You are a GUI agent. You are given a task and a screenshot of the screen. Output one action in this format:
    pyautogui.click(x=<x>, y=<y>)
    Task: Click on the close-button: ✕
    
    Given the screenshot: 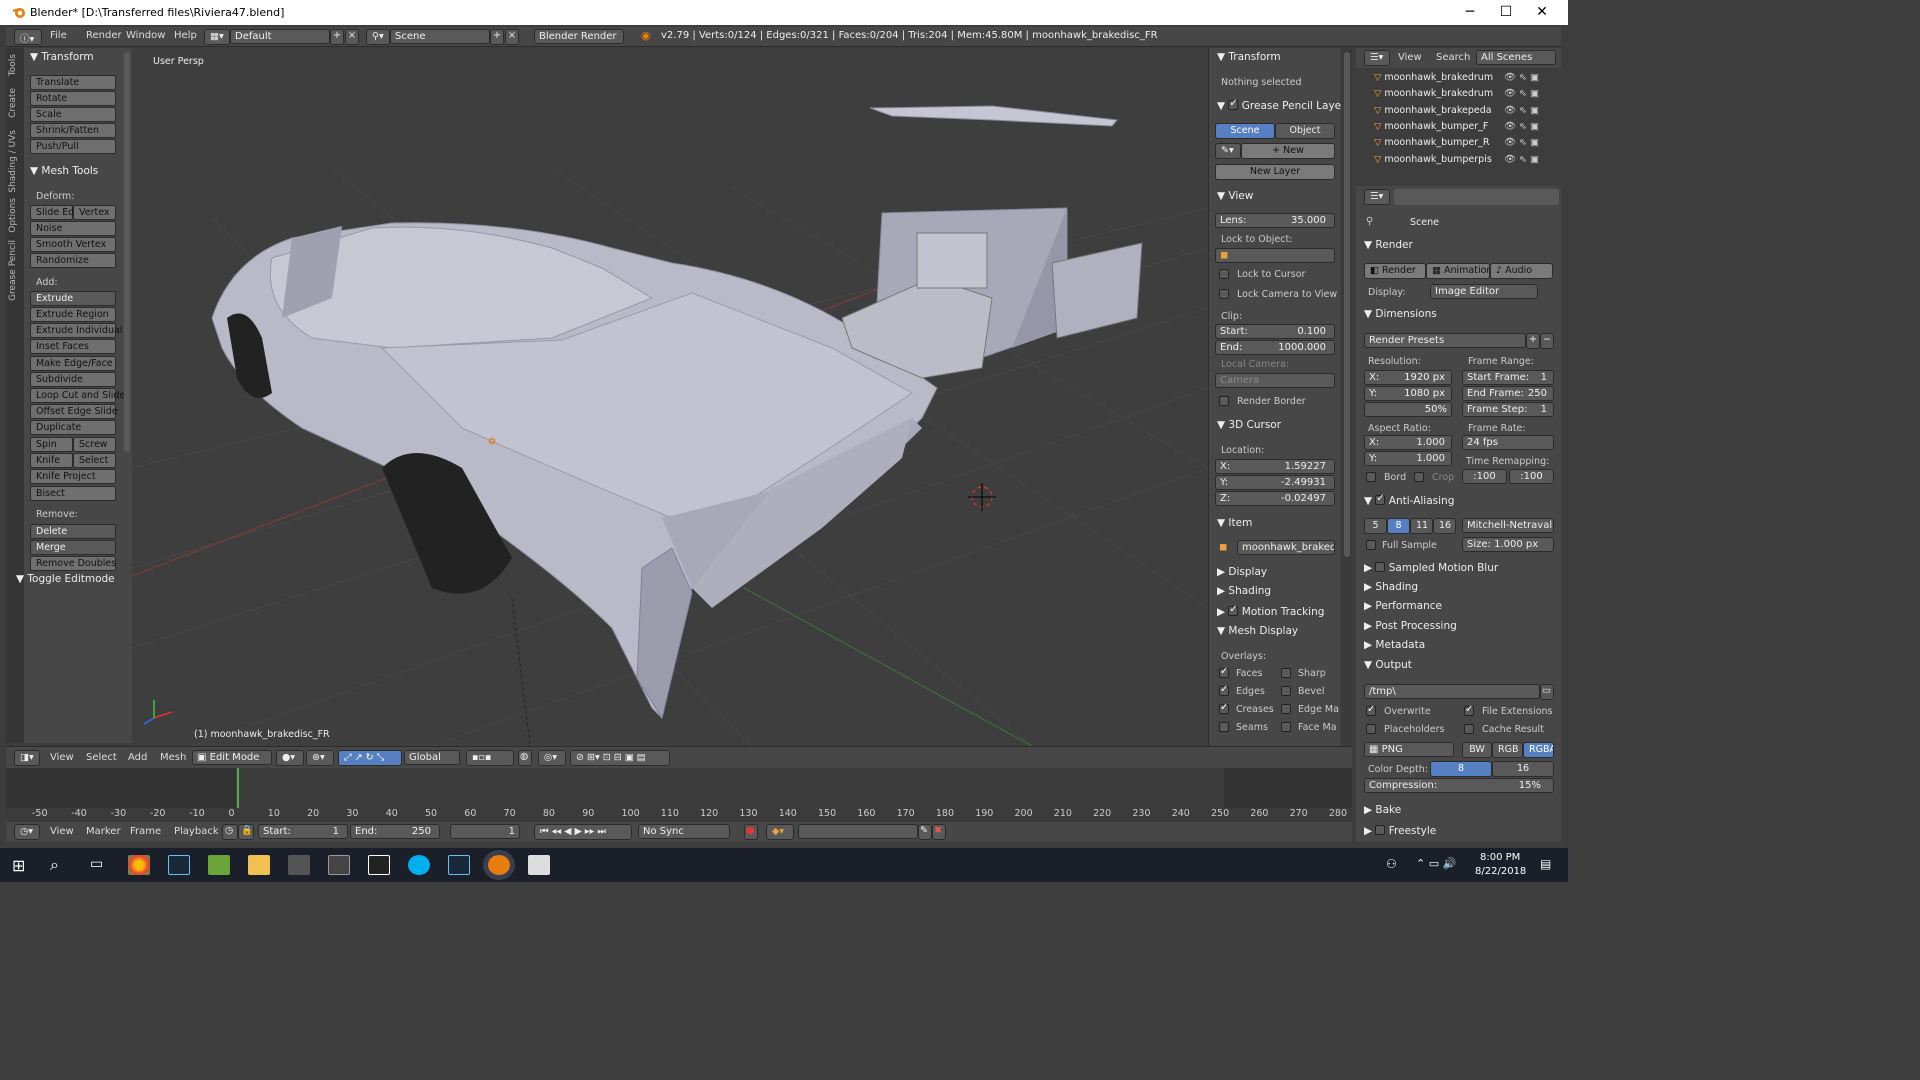 What is the action you would take?
    pyautogui.click(x=1542, y=12)
    